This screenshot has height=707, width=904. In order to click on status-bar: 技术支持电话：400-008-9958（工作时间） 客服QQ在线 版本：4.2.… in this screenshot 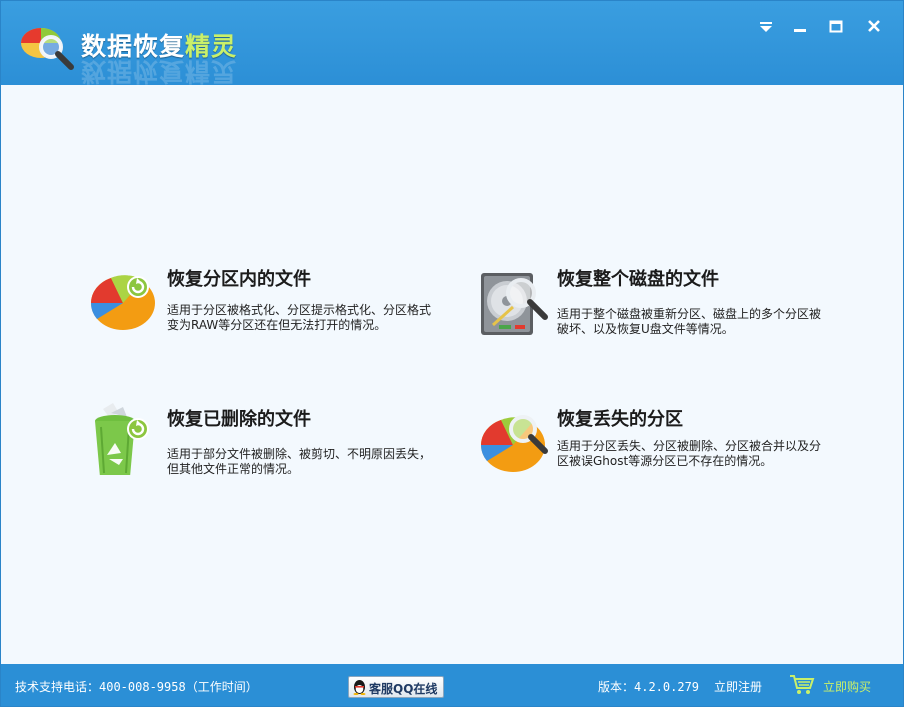, I will do `click(452, 685)`.